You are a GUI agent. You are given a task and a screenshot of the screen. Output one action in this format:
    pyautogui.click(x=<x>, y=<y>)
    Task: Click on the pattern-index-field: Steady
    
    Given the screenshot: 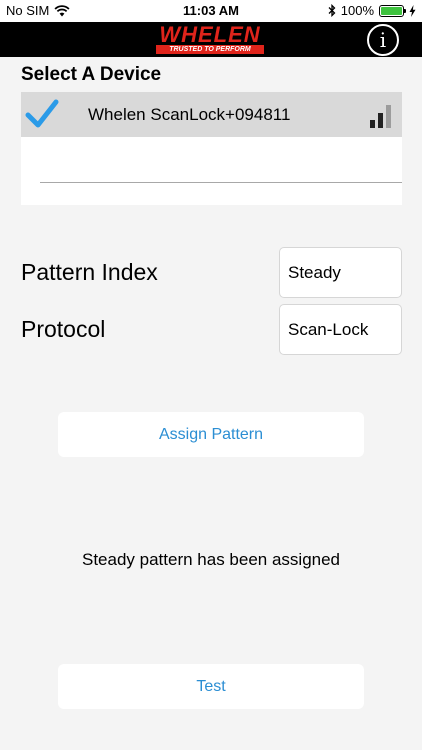 What is the action you would take?
    pyautogui.click(x=340, y=272)
    